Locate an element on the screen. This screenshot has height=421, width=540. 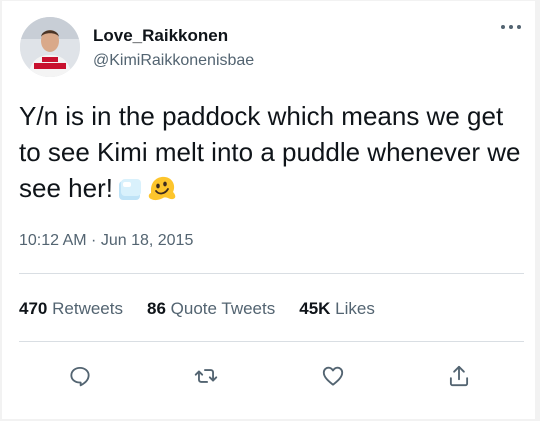
reply-button is located at coordinates (80, 376).